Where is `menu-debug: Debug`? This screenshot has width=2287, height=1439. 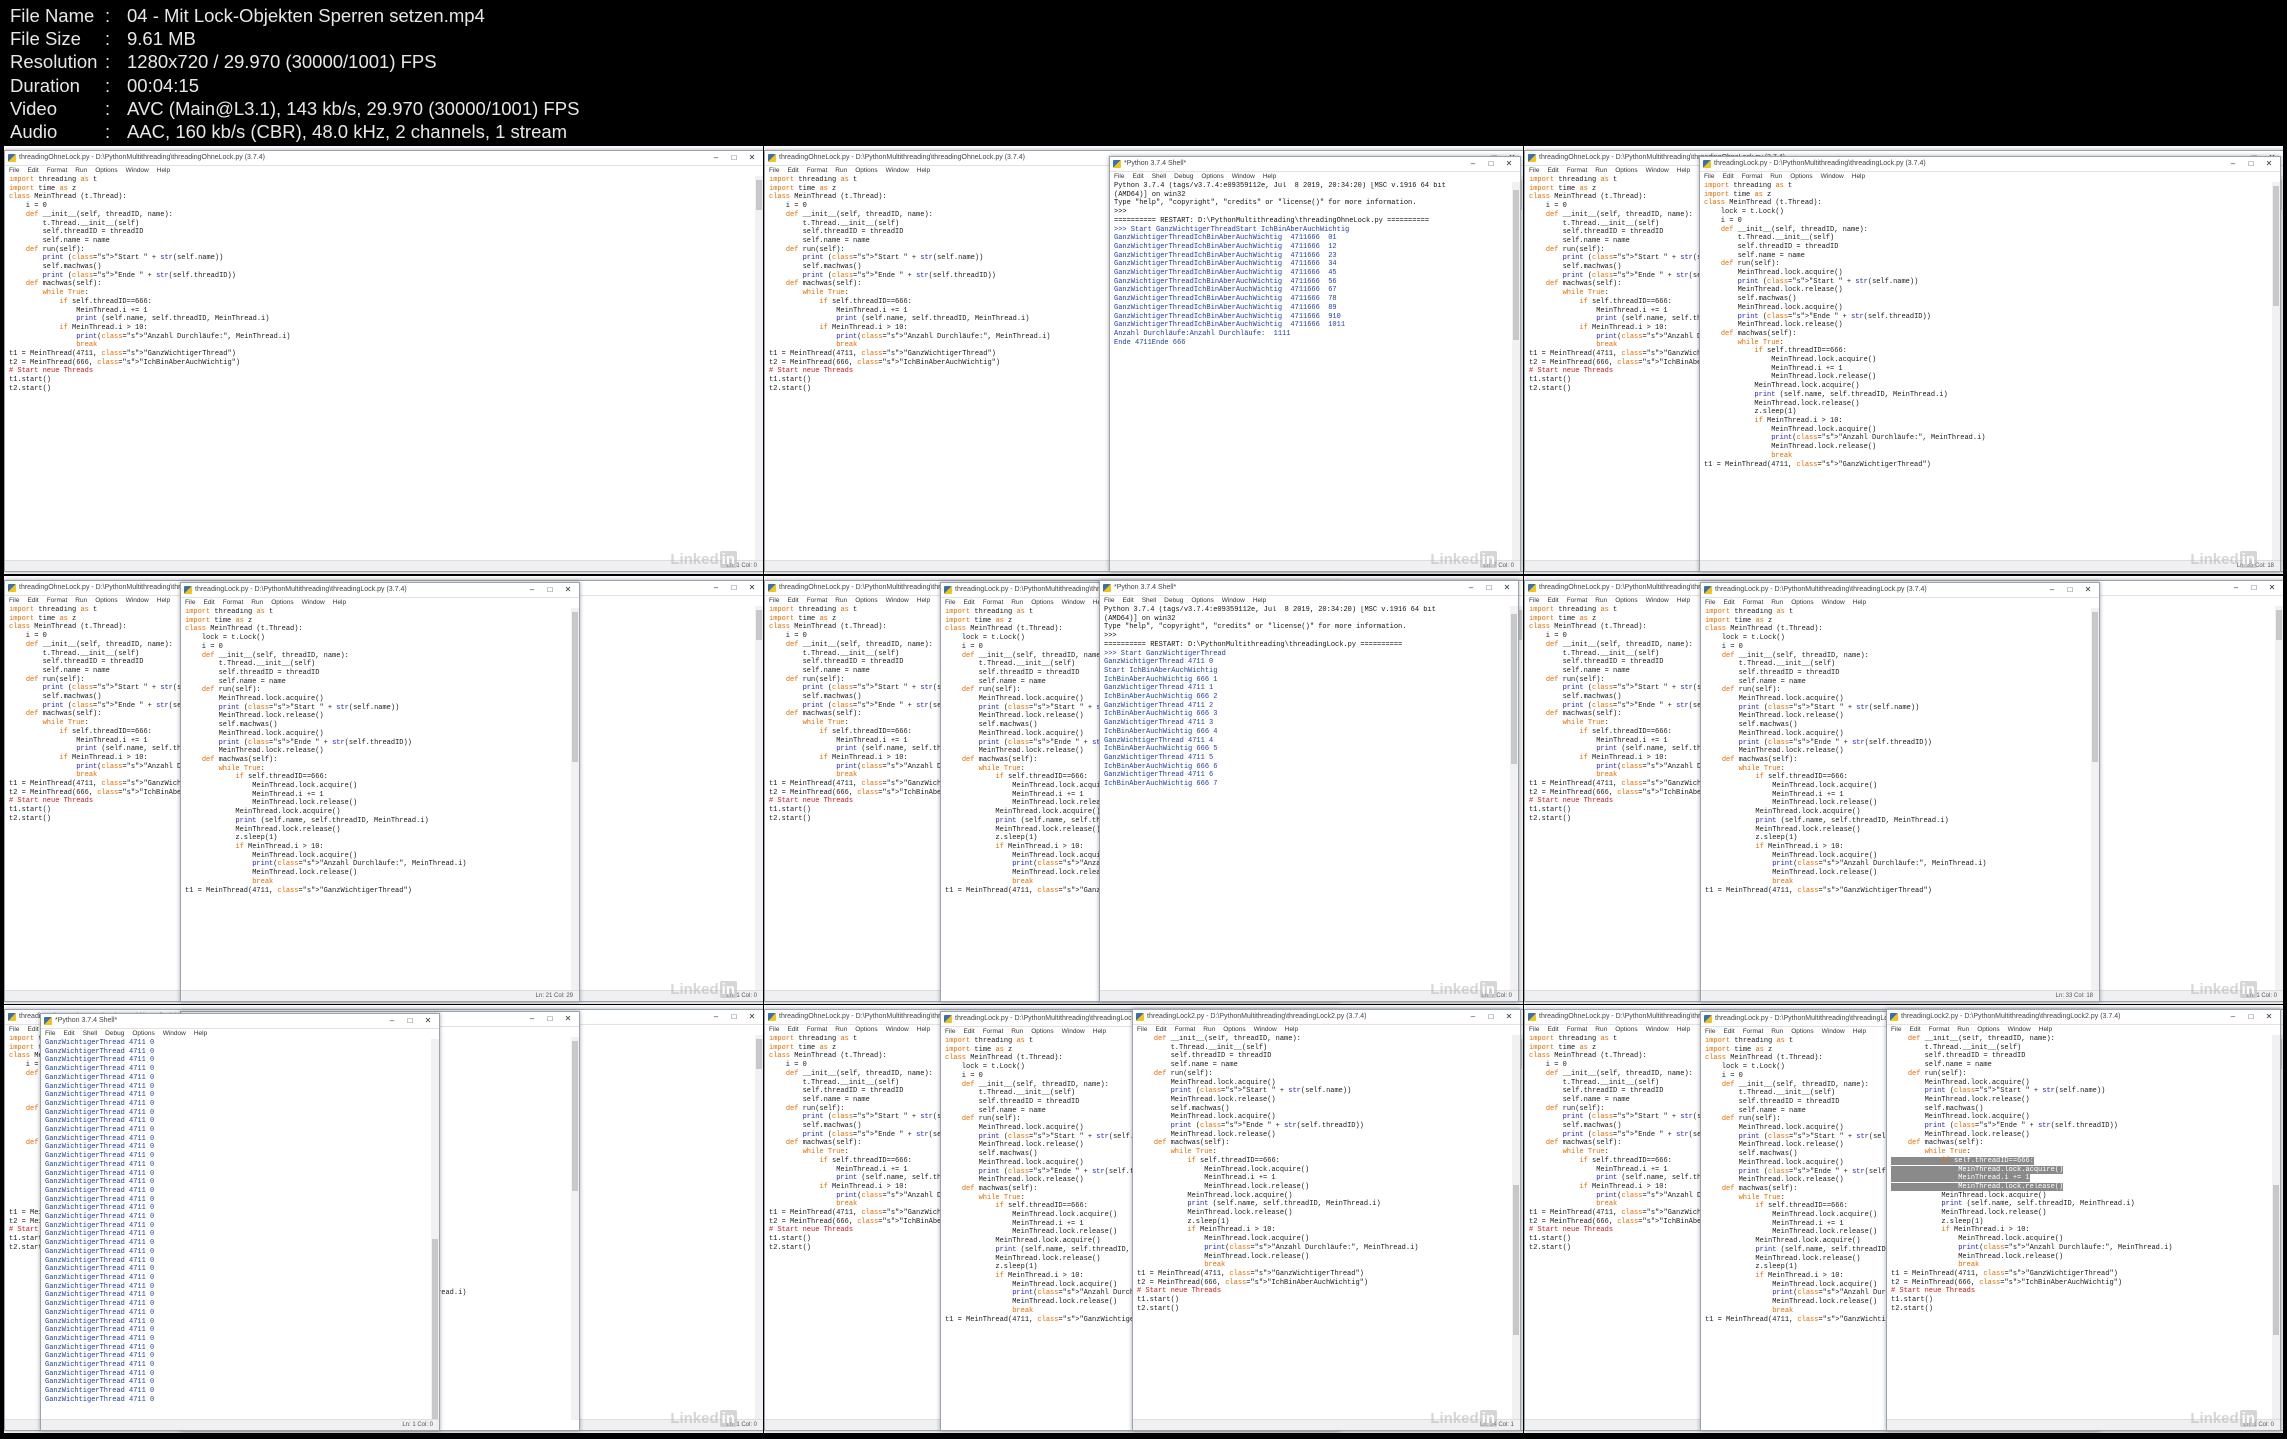
menu-debug: Debug is located at coordinates (1173, 600).